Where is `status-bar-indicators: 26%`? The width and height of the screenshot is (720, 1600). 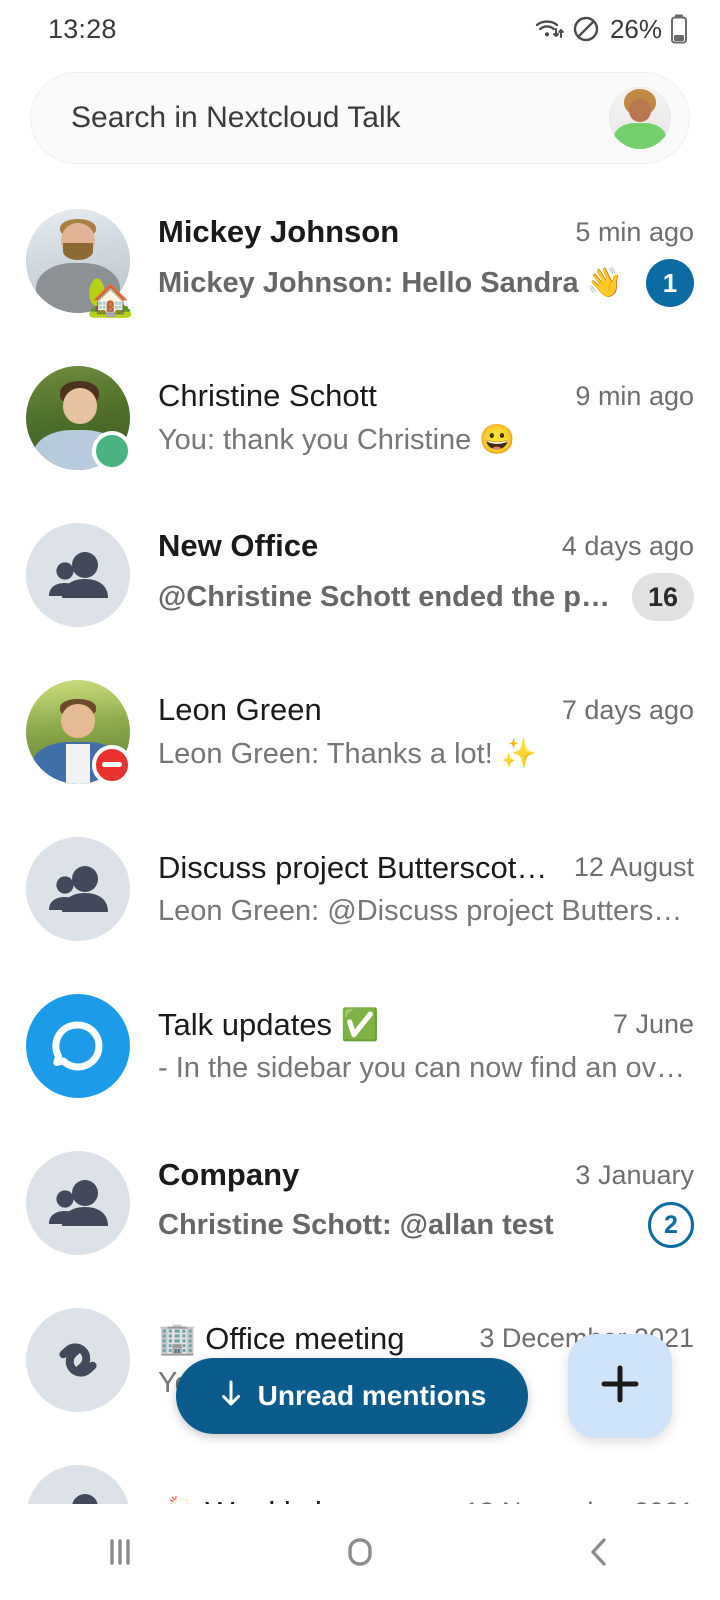 status-bar-indicators: 26% is located at coordinates (611, 29).